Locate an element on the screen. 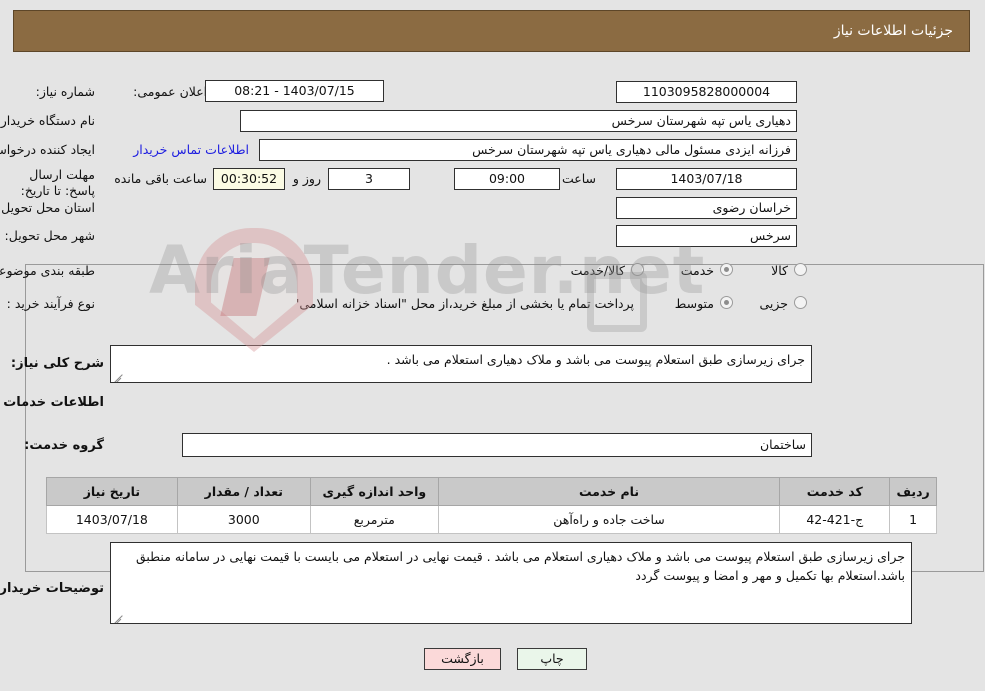 The height and width of the screenshot is (691, 985). services-section-heading: اطلاعات خدمات مورد نیاز is located at coordinates (52, 402).